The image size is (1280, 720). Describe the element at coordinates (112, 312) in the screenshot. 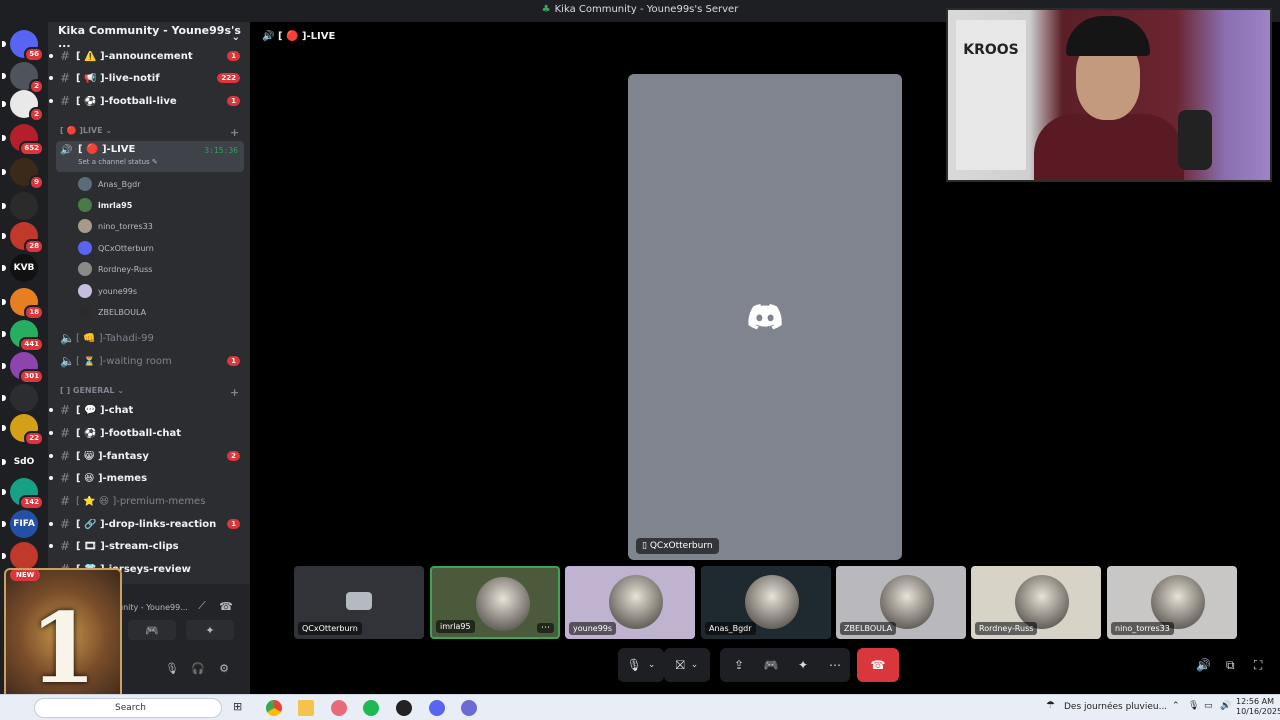

I see `voice-user: ZBELBOULA` at that location.